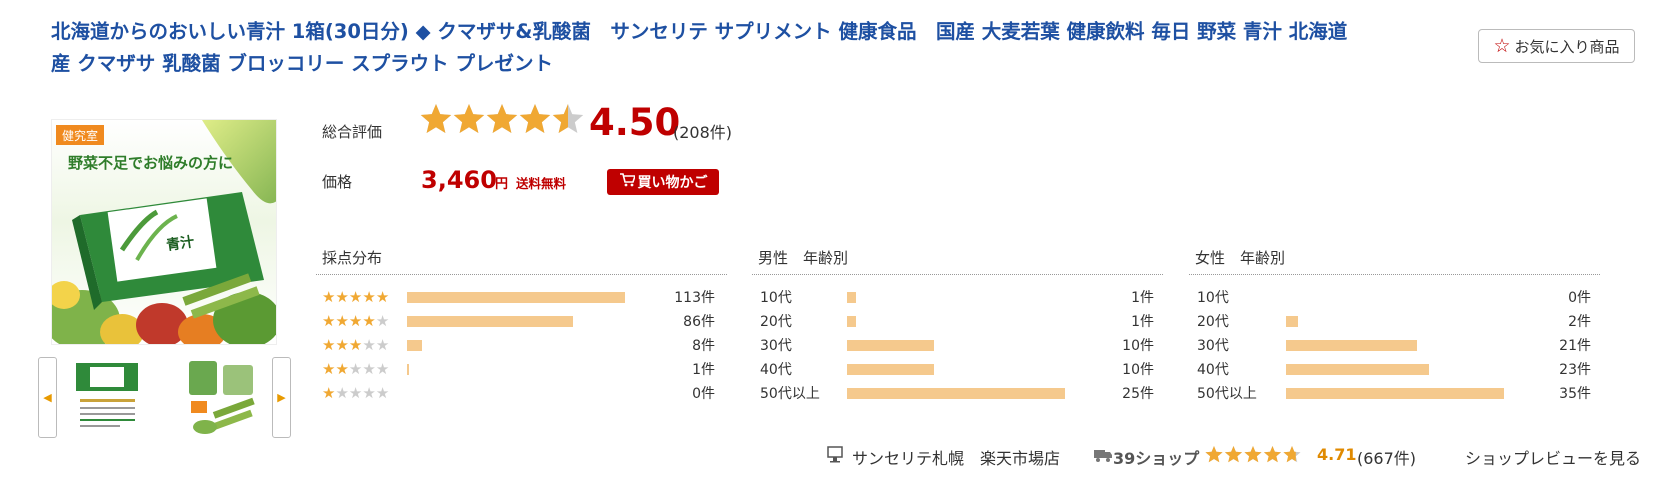  What do you see at coordinates (1553, 457) in the screenshot?
I see `shop-review-link: ショップレビューを見る` at bounding box center [1553, 457].